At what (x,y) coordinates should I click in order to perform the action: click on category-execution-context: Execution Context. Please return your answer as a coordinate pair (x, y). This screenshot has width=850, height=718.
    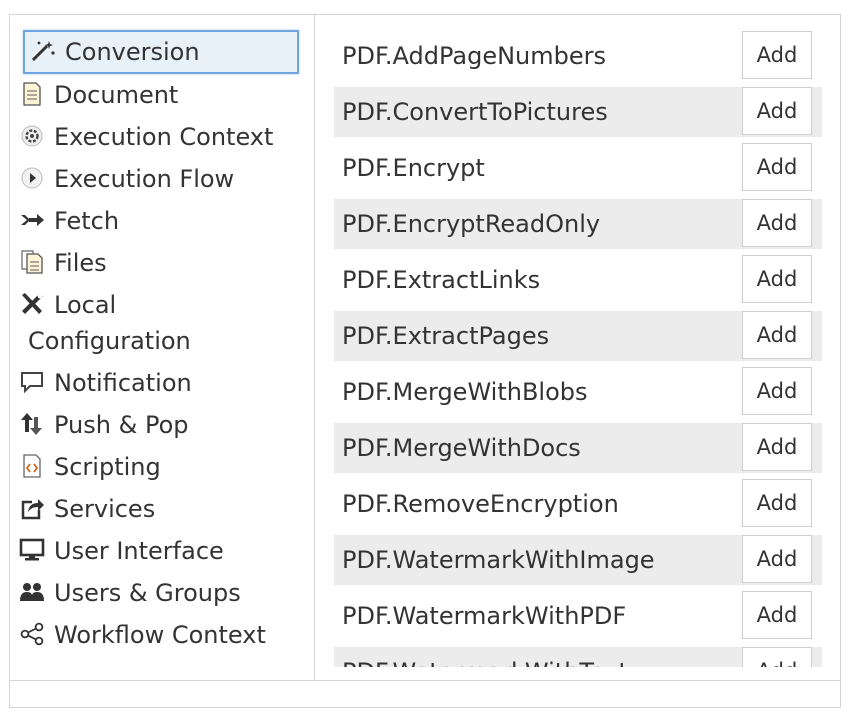
    Looking at the image, I should click on (146, 137).